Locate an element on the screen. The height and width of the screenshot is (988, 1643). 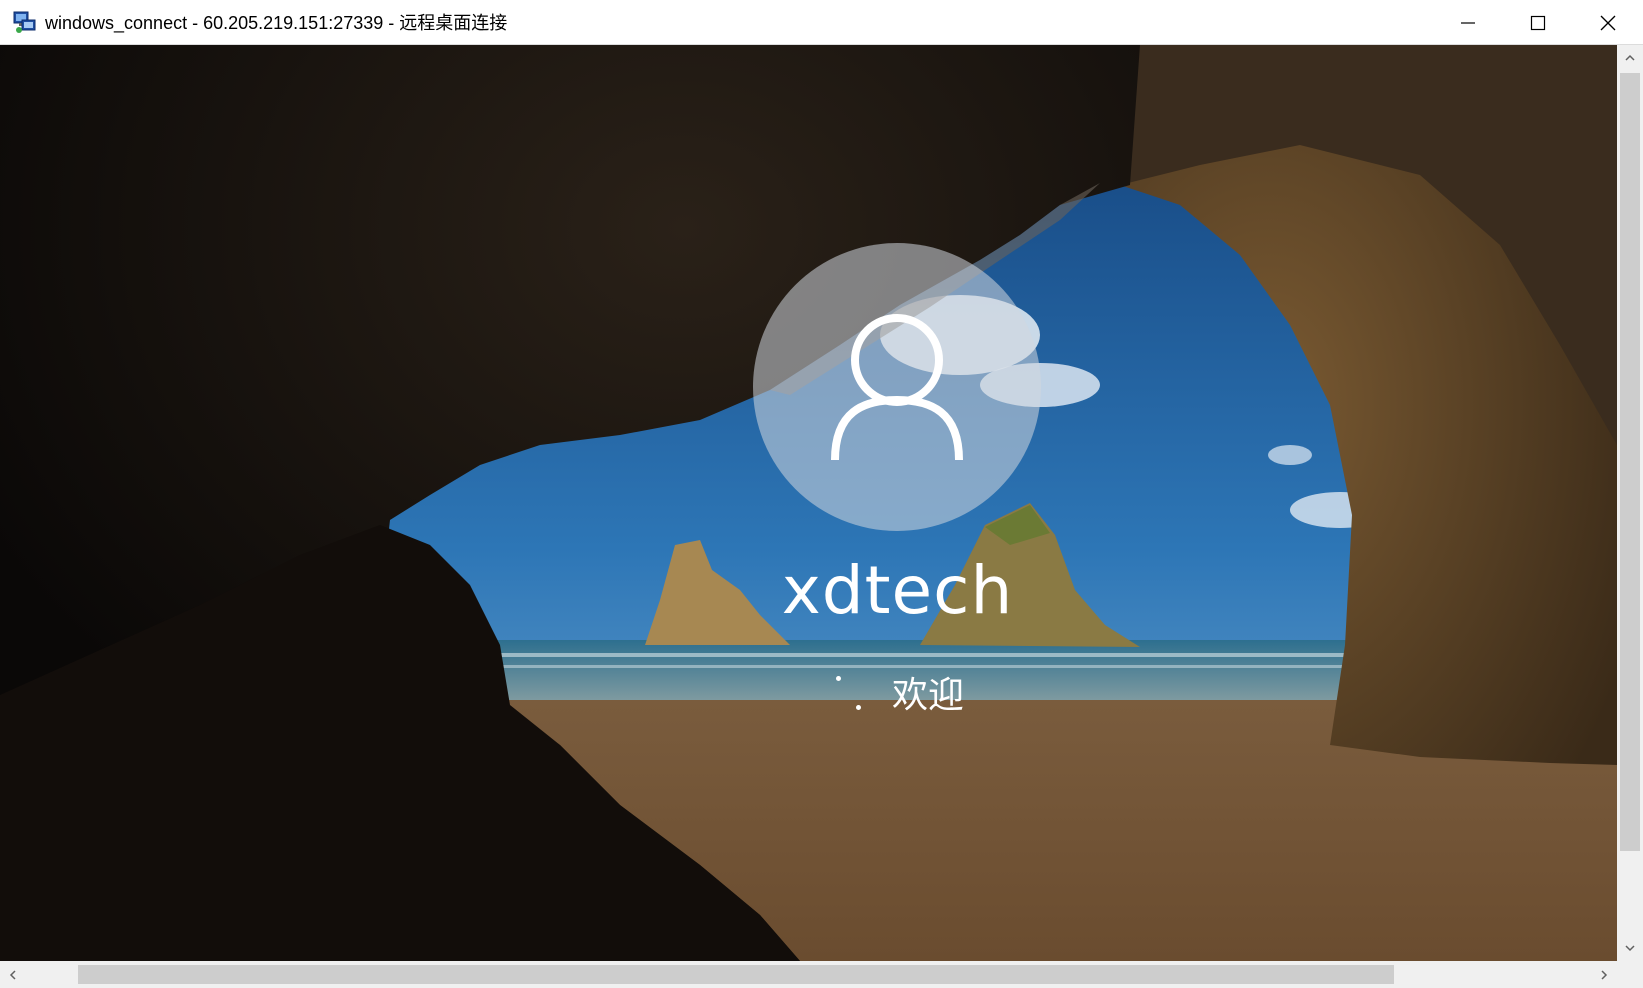
scroll-up-button is located at coordinates (1630, 58).